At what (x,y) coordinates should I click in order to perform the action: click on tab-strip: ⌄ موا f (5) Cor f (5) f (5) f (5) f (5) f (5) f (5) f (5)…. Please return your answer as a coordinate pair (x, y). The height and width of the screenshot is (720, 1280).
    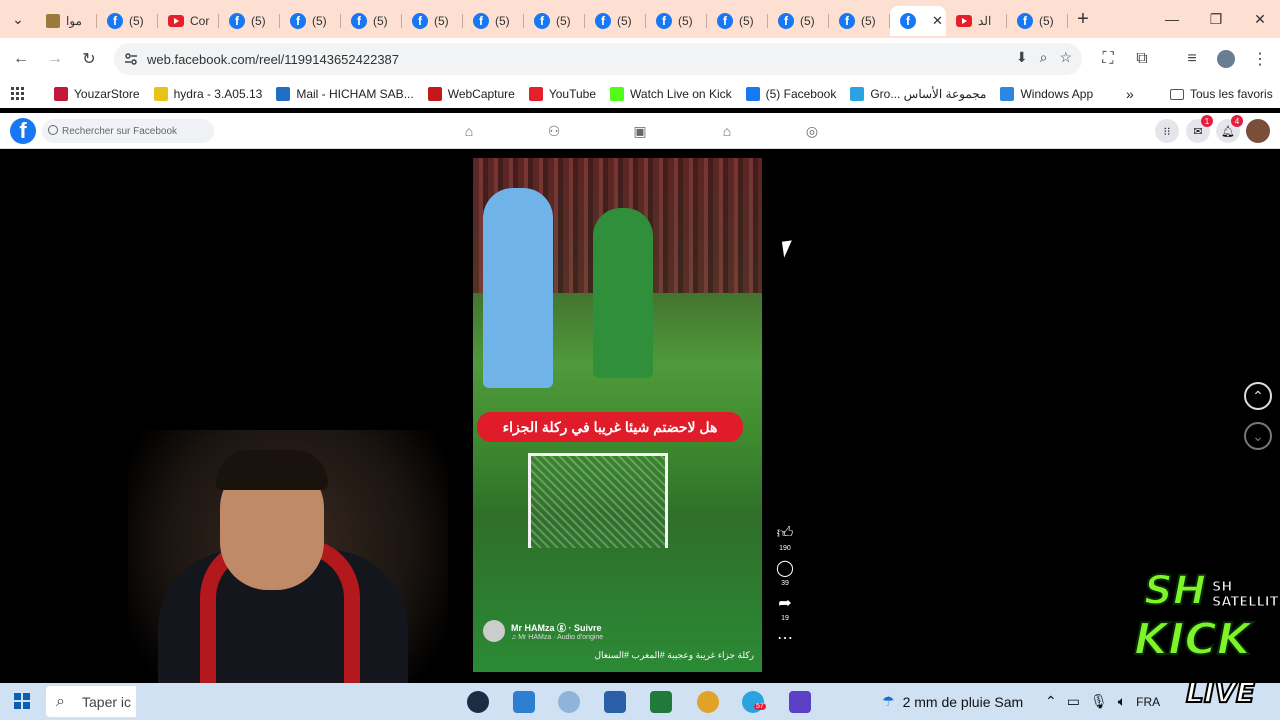
    Looking at the image, I should click on (640, 19).